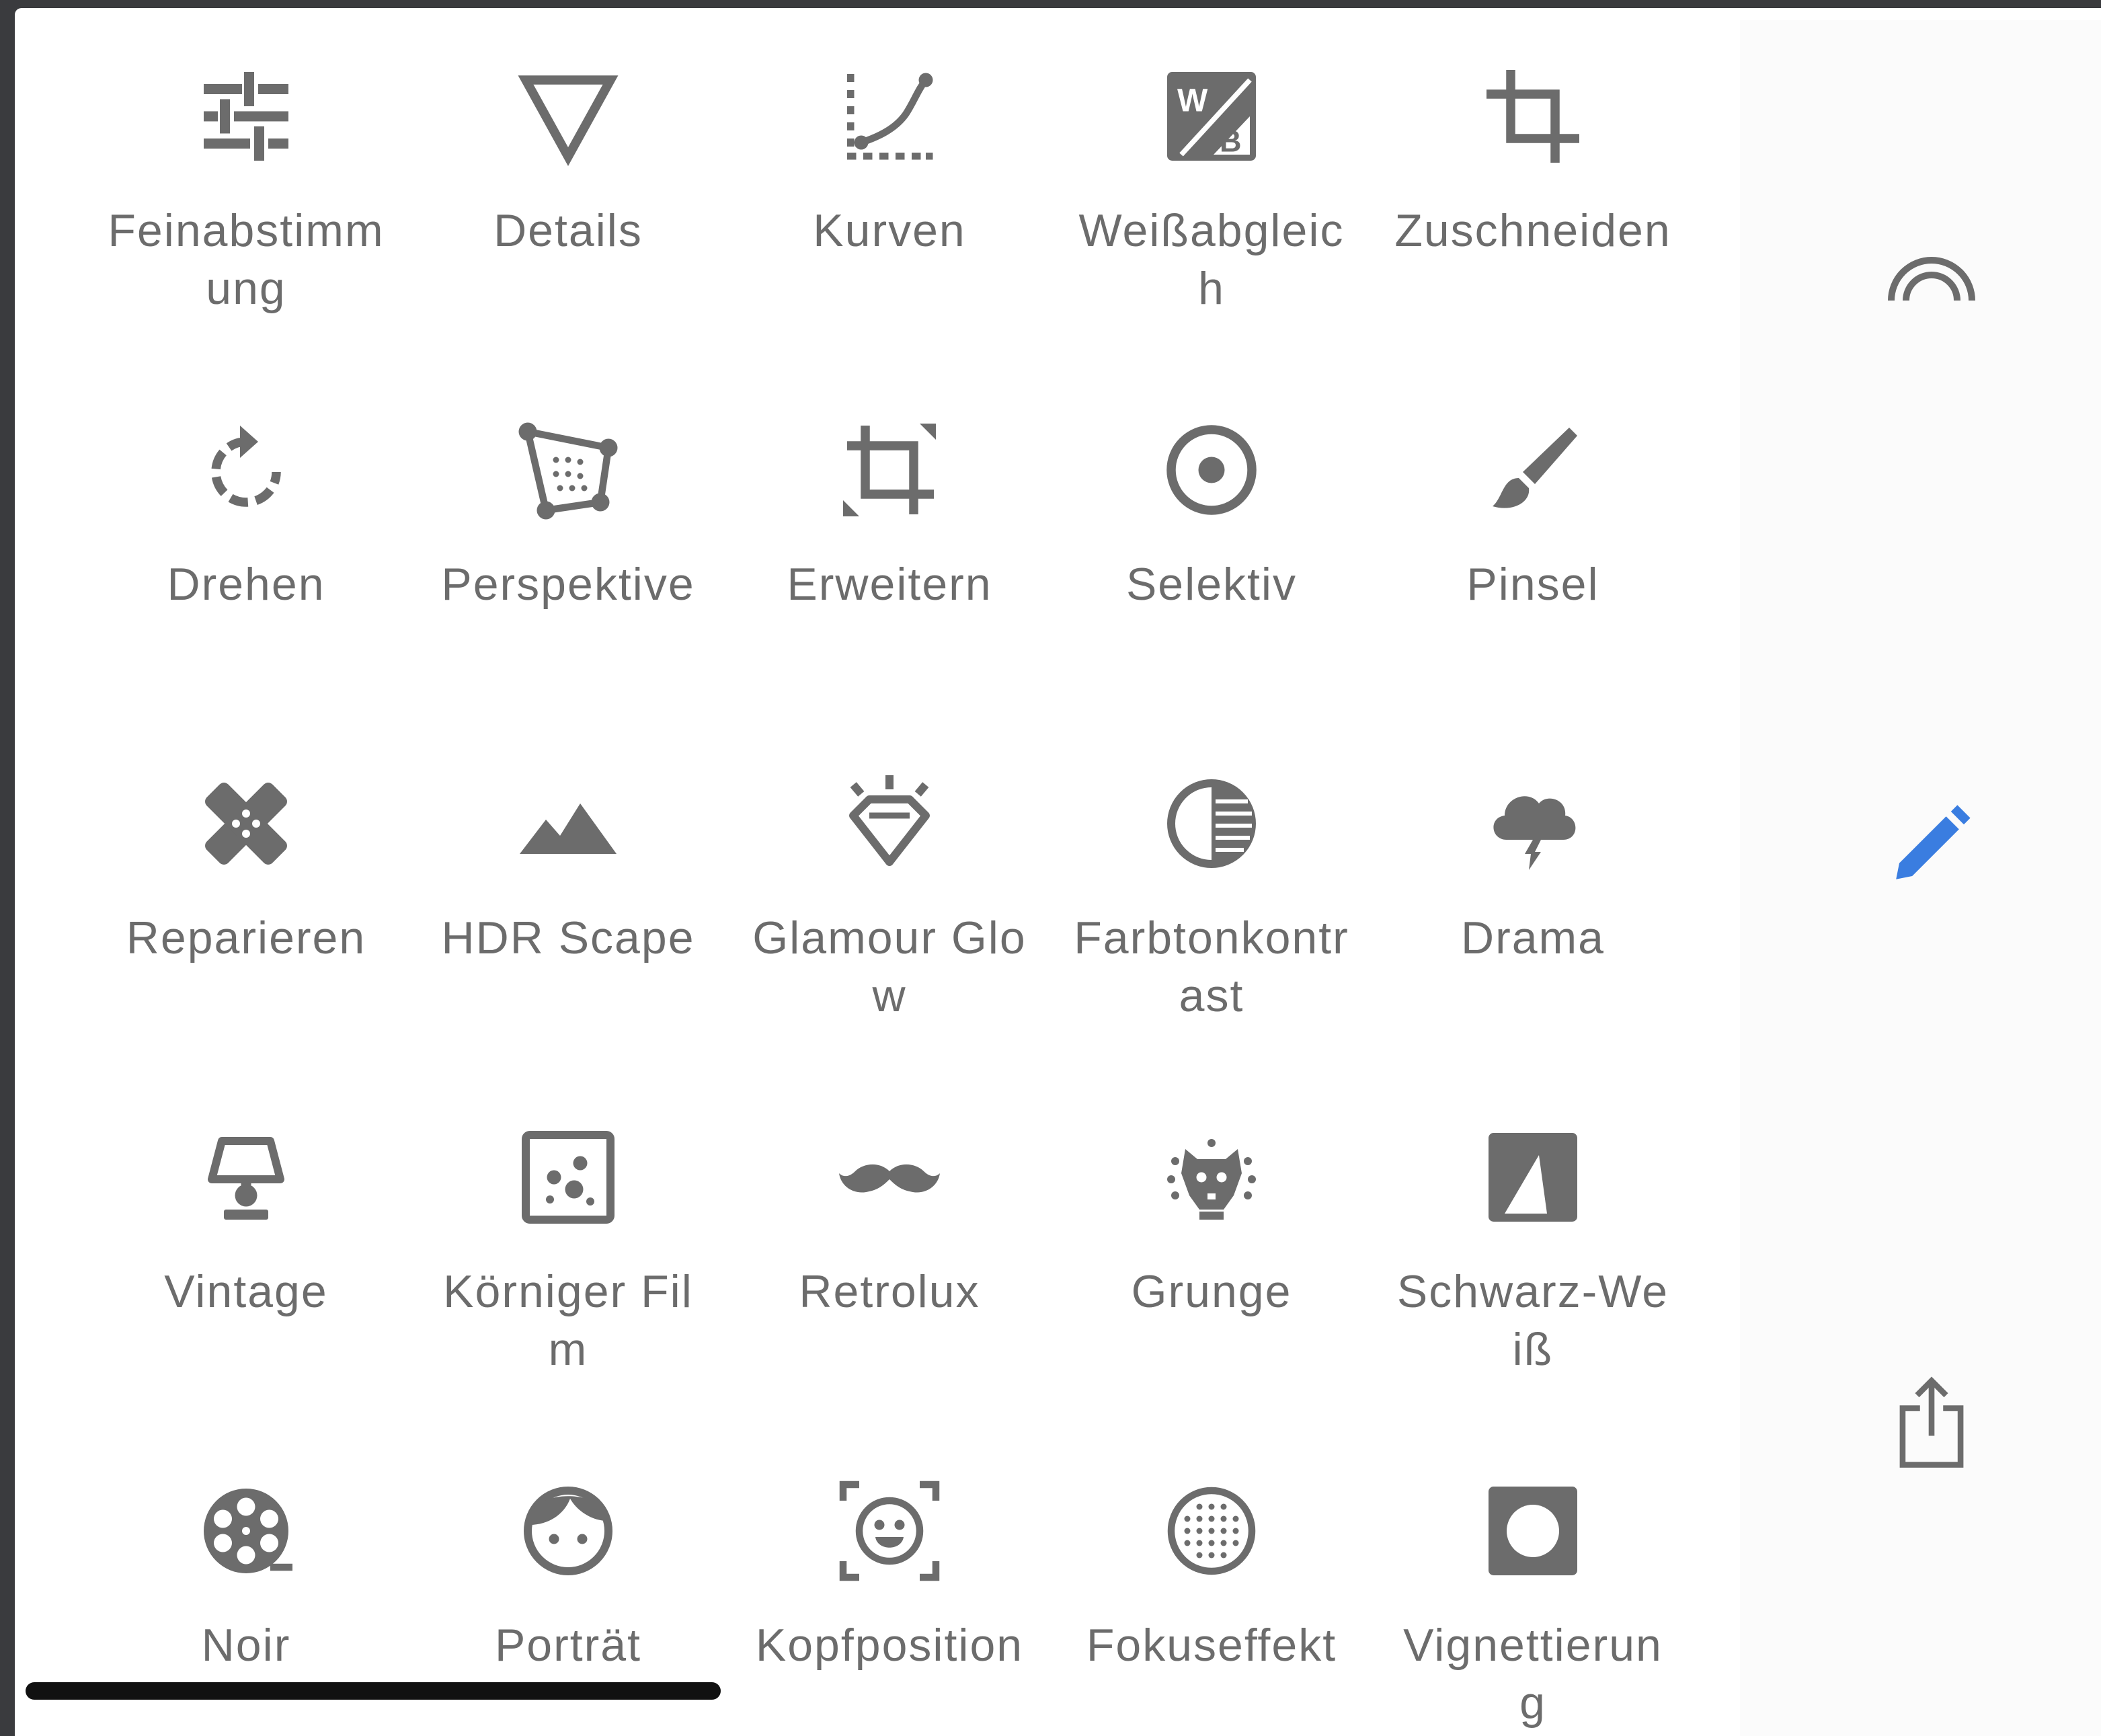 Image resolution: width=2101 pixels, height=1736 pixels. I want to click on tool-pinsel: Pinsel, so click(1533, 542).